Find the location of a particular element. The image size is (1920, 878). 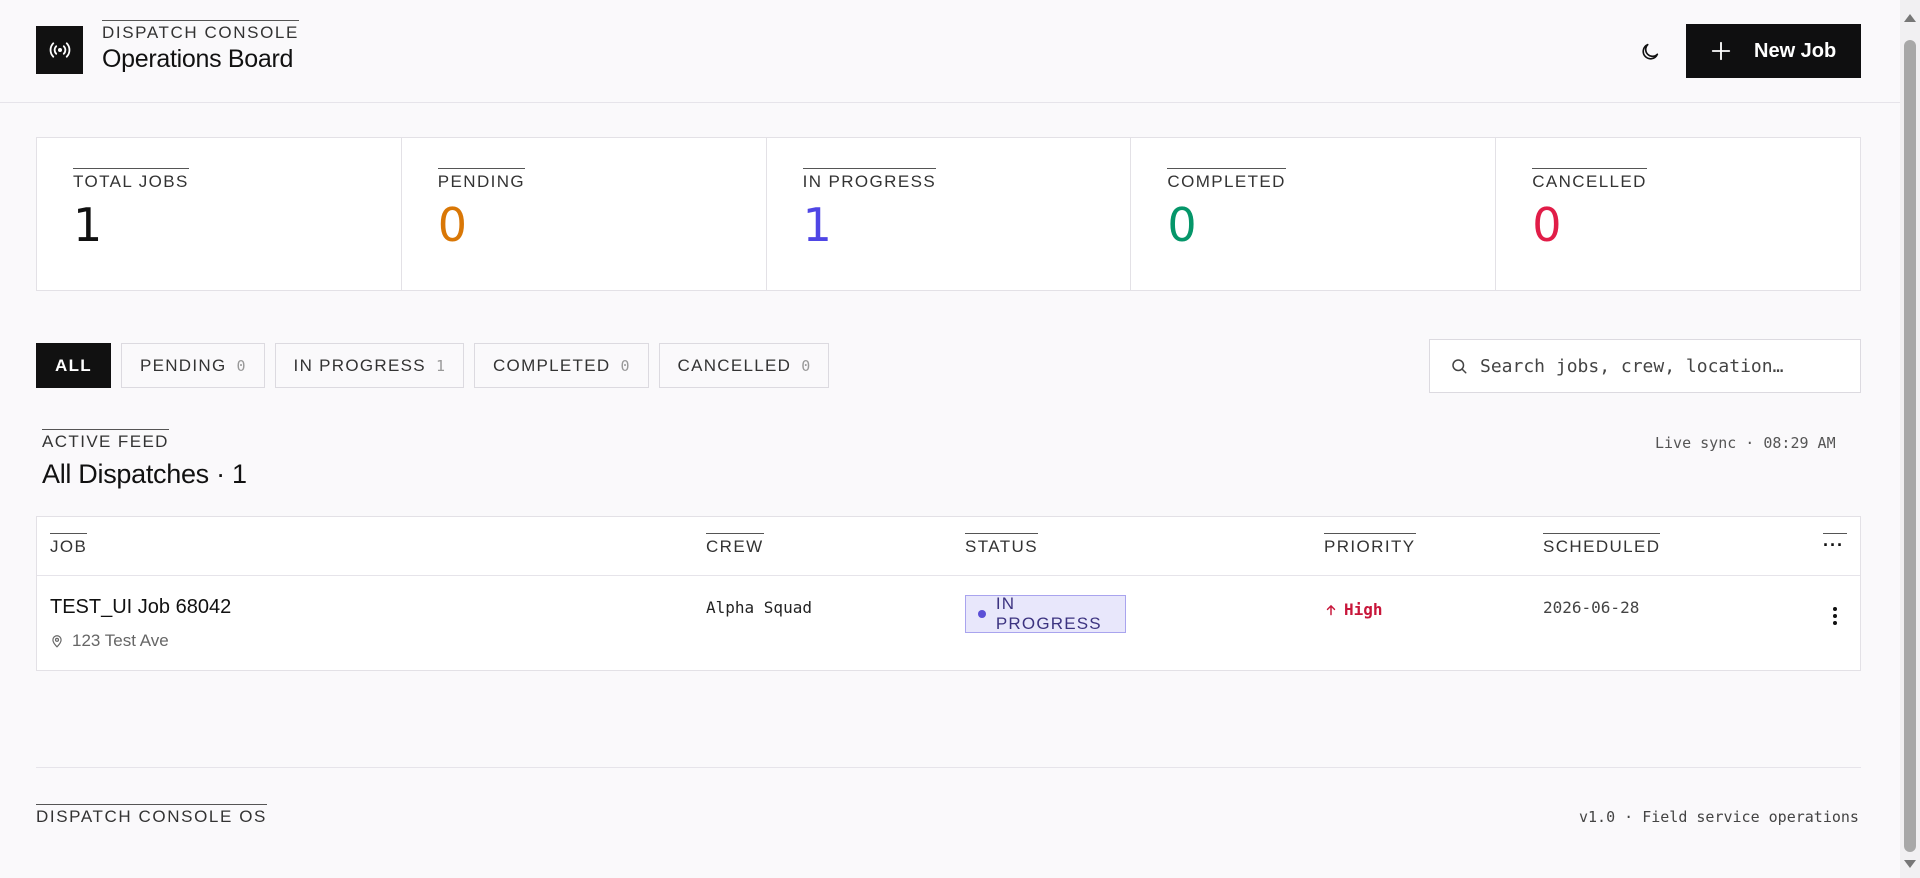

scheduled-date: 2026-06-28 is located at coordinates (1591, 607).